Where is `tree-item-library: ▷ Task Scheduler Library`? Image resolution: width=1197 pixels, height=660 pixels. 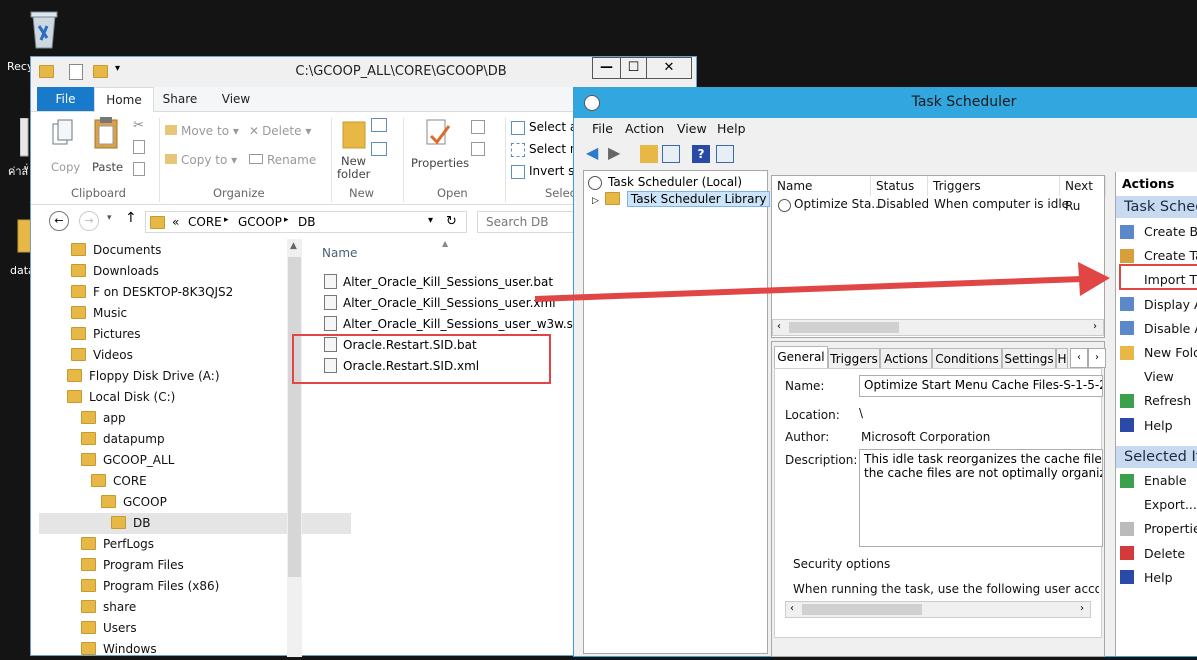 tree-item-library: ▷ Task Scheduler Library is located at coordinates (681, 199).